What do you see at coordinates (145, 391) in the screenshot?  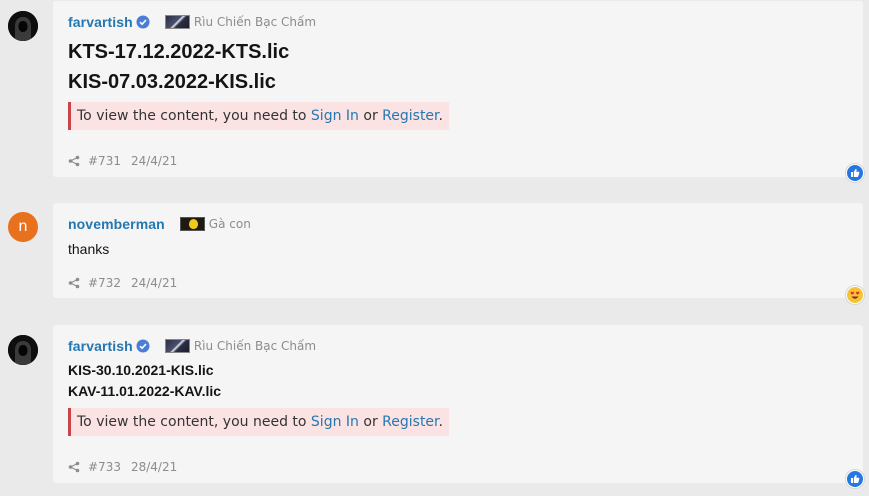 I see `post-line: KAV-11.01.2022-KAV.lic` at bounding box center [145, 391].